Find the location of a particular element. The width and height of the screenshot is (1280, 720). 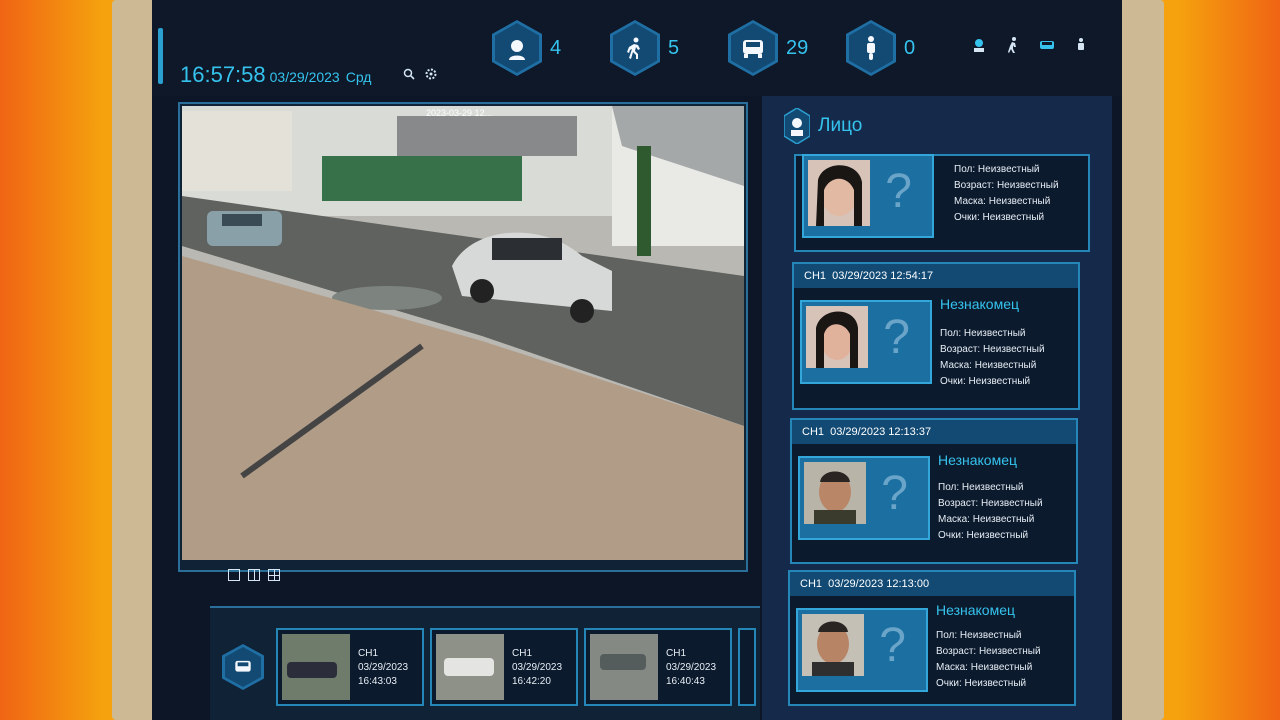

vehicle-counter: 29 is located at coordinates (768, 48).